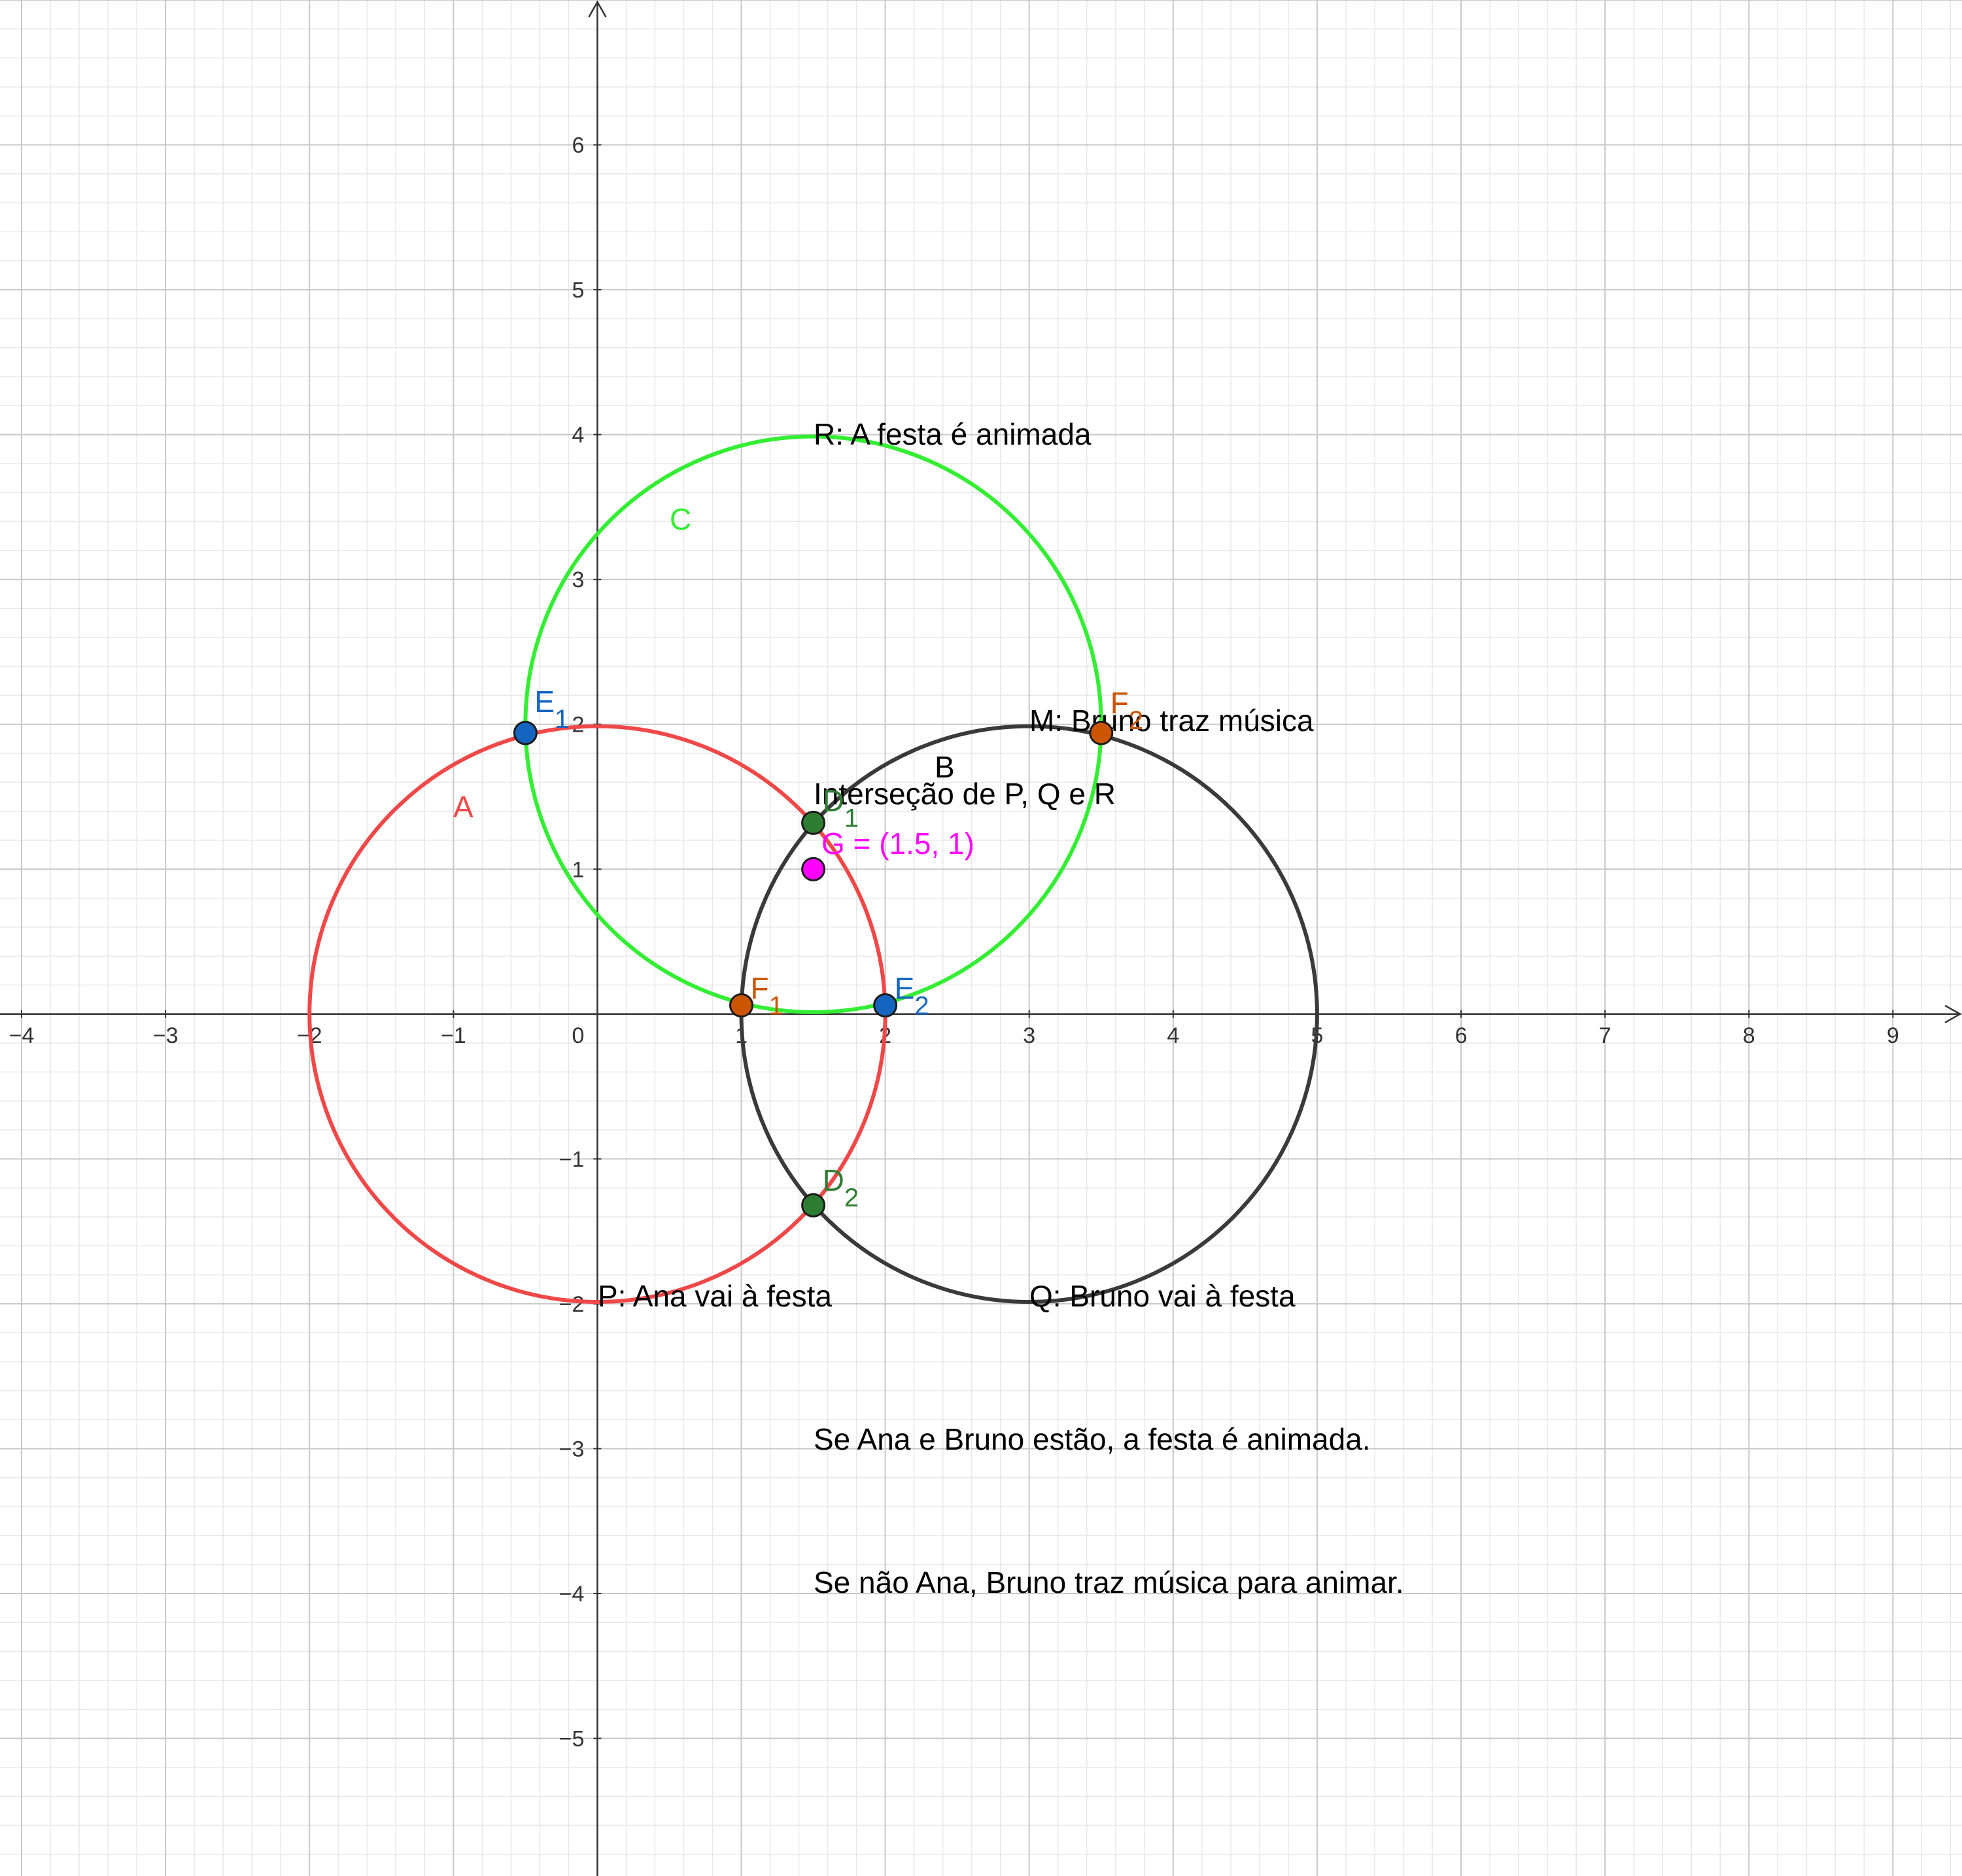 The width and height of the screenshot is (1962, 1876). Describe the element at coordinates (463, 807) in the screenshot. I see `circle-a-label: A` at that location.